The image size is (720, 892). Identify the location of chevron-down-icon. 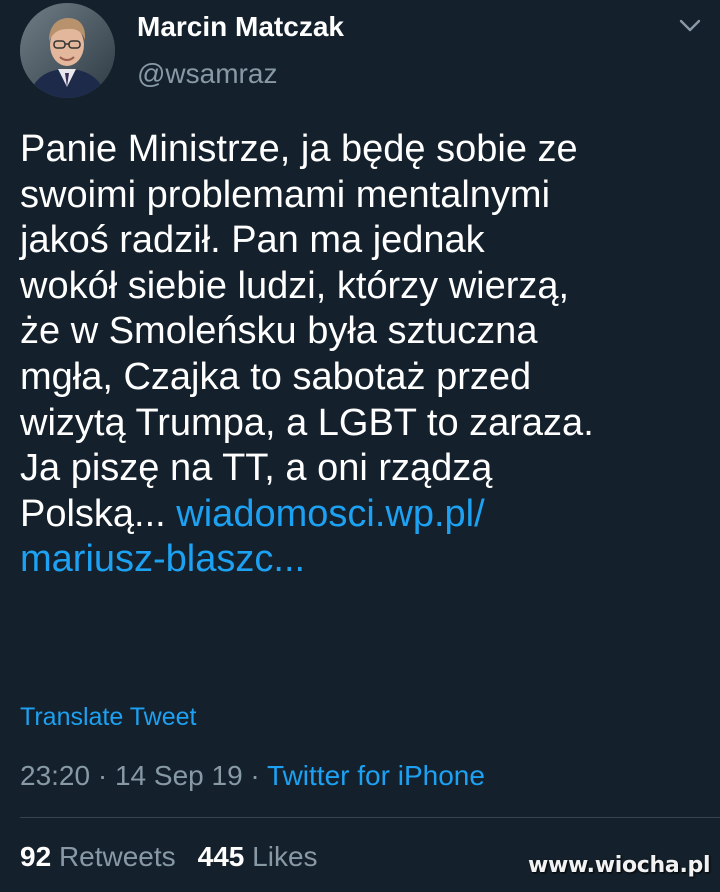
(690, 25).